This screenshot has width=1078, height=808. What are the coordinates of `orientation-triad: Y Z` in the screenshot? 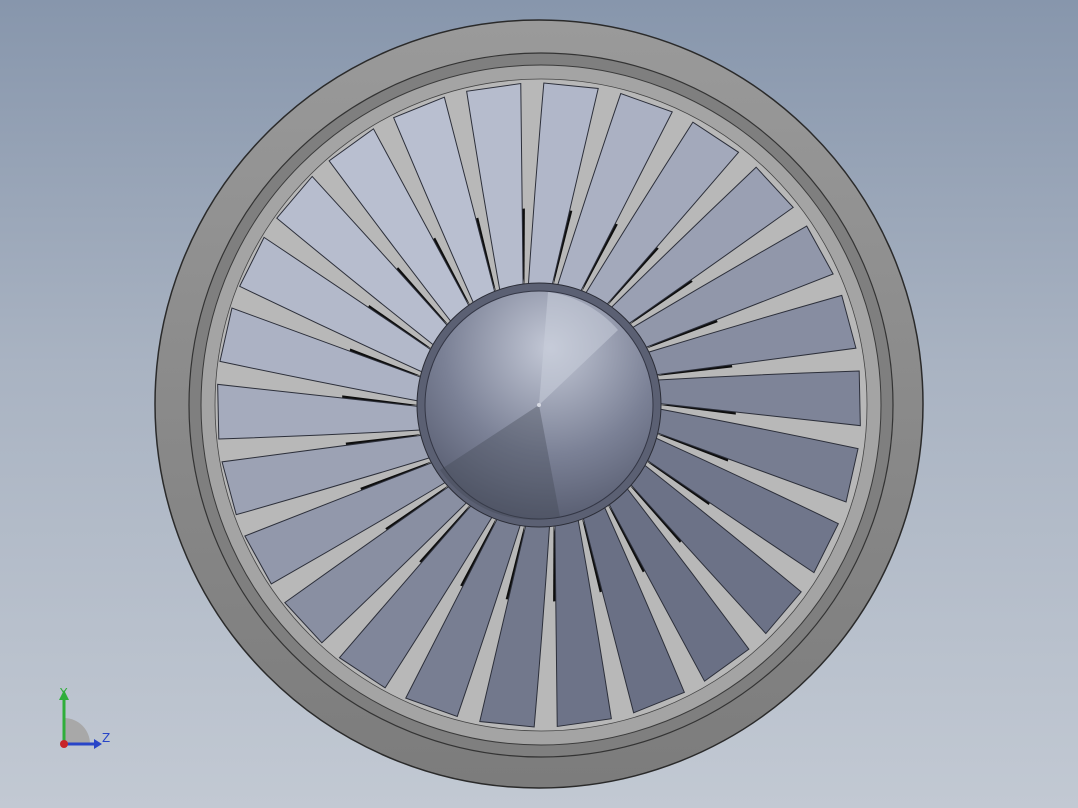 It's located at (85, 722).